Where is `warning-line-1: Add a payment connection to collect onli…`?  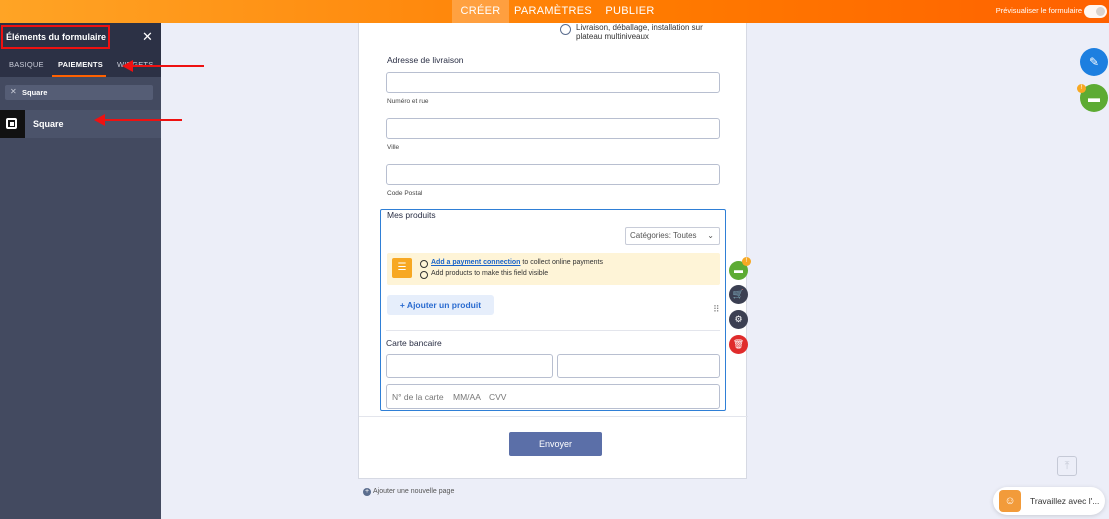
warning-line-1: Add a payment connection to collect onli… is located at coordinates (517, 262).